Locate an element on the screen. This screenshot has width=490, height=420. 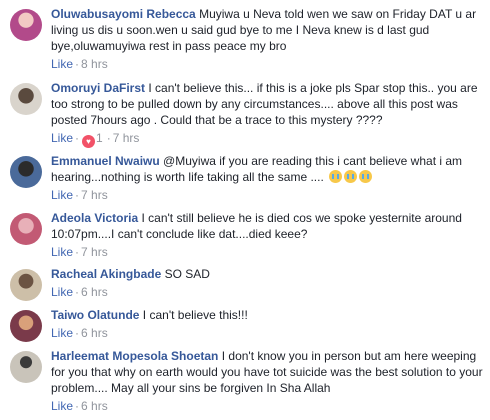
comment-meta: Like · ♥ 1 · 7 hrs is located at coordinates (267, 139).